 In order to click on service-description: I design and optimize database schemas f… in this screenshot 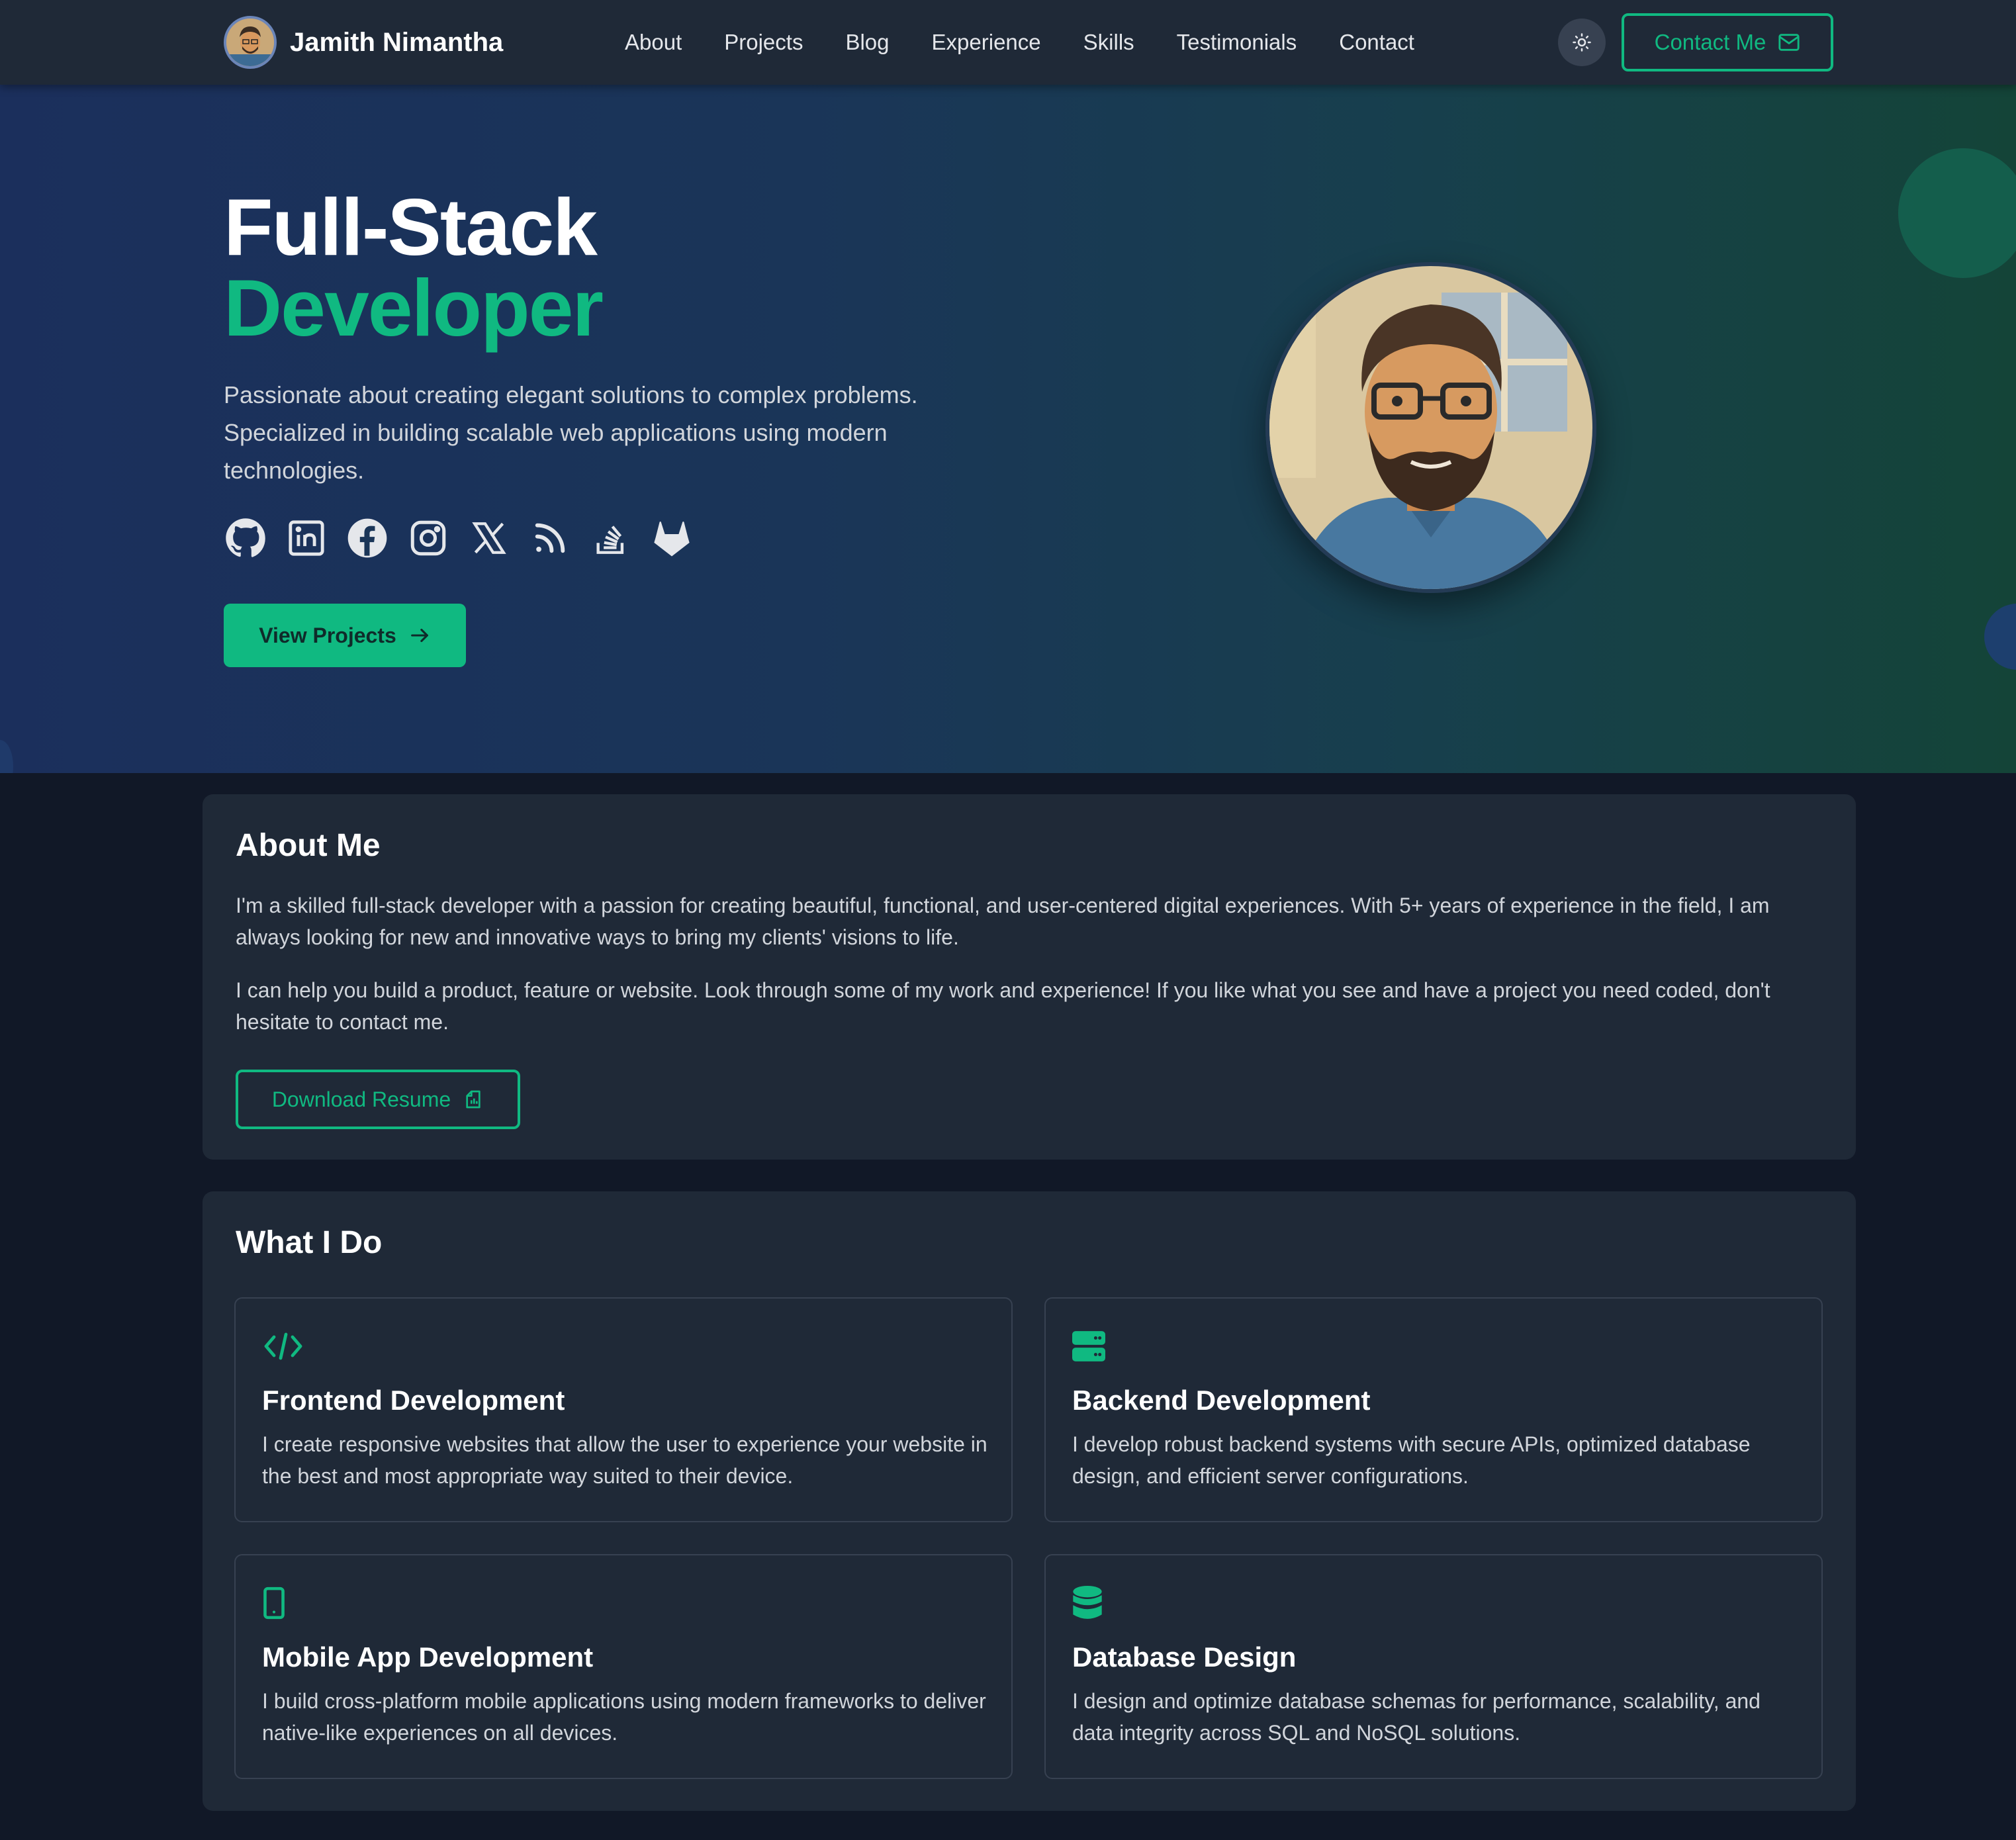, I will do `click(1416, 1717)`.